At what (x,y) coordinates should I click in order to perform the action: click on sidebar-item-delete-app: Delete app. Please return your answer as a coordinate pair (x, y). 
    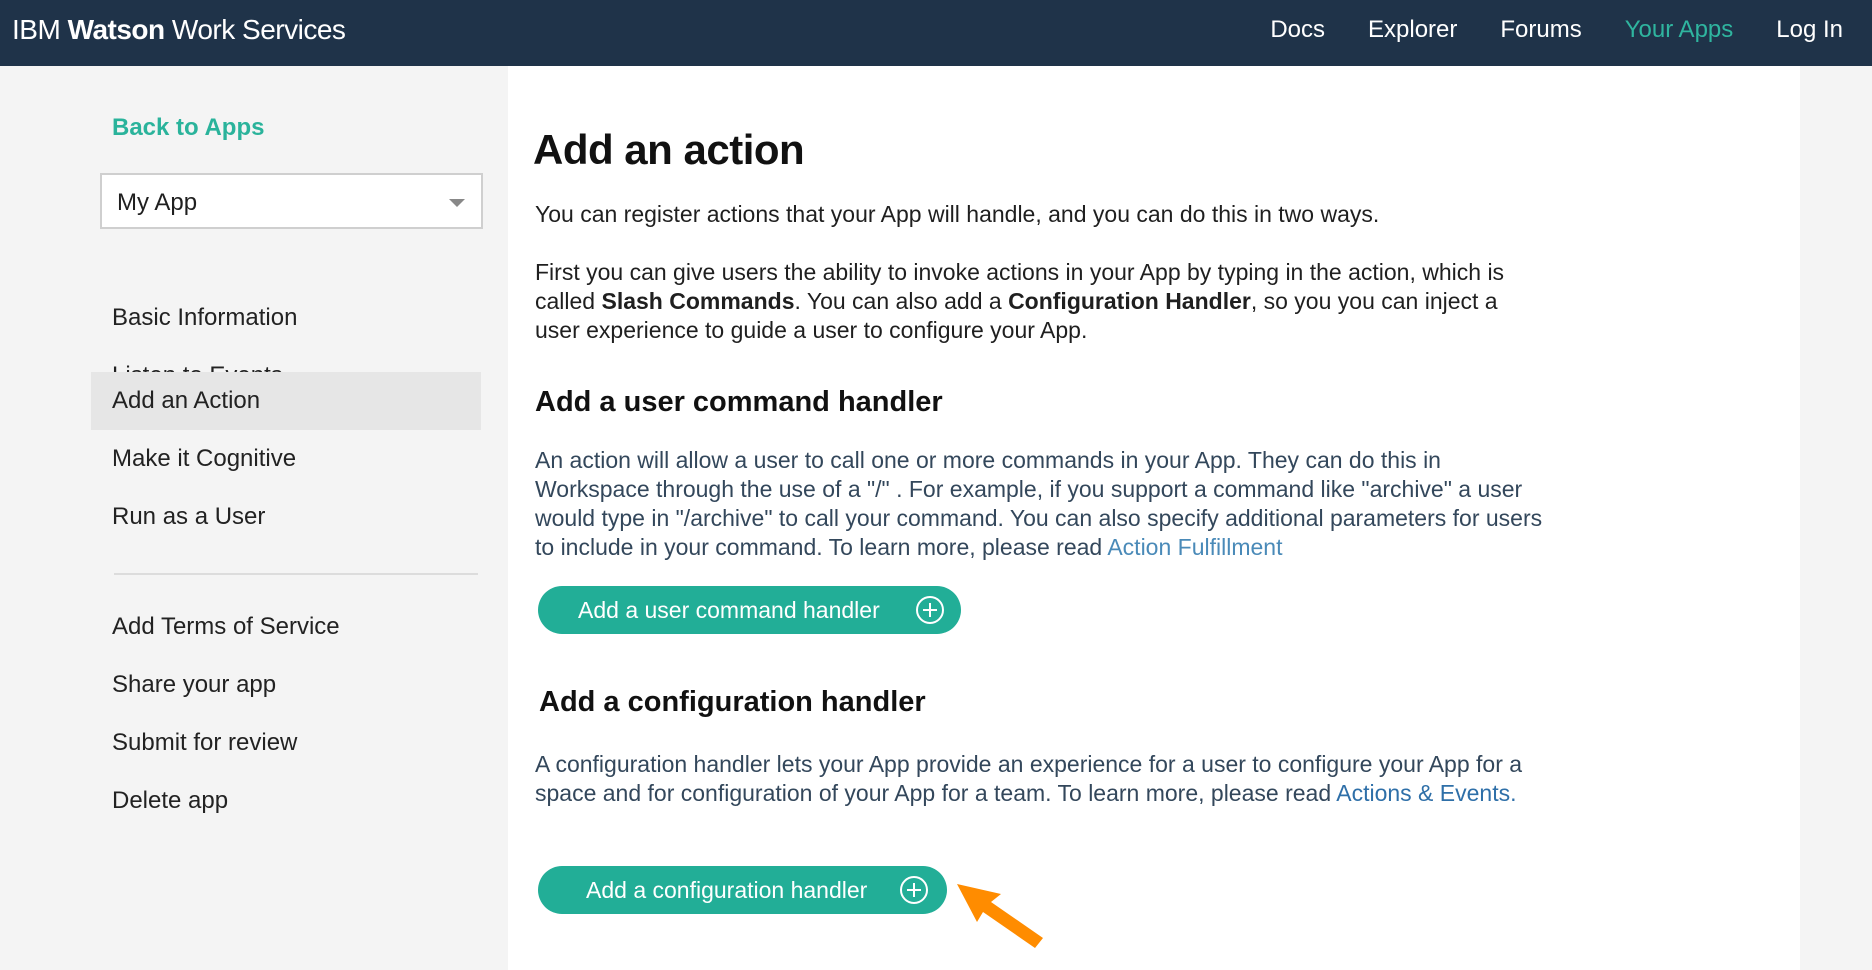
    Looking at the image, I should click on (286, 801).